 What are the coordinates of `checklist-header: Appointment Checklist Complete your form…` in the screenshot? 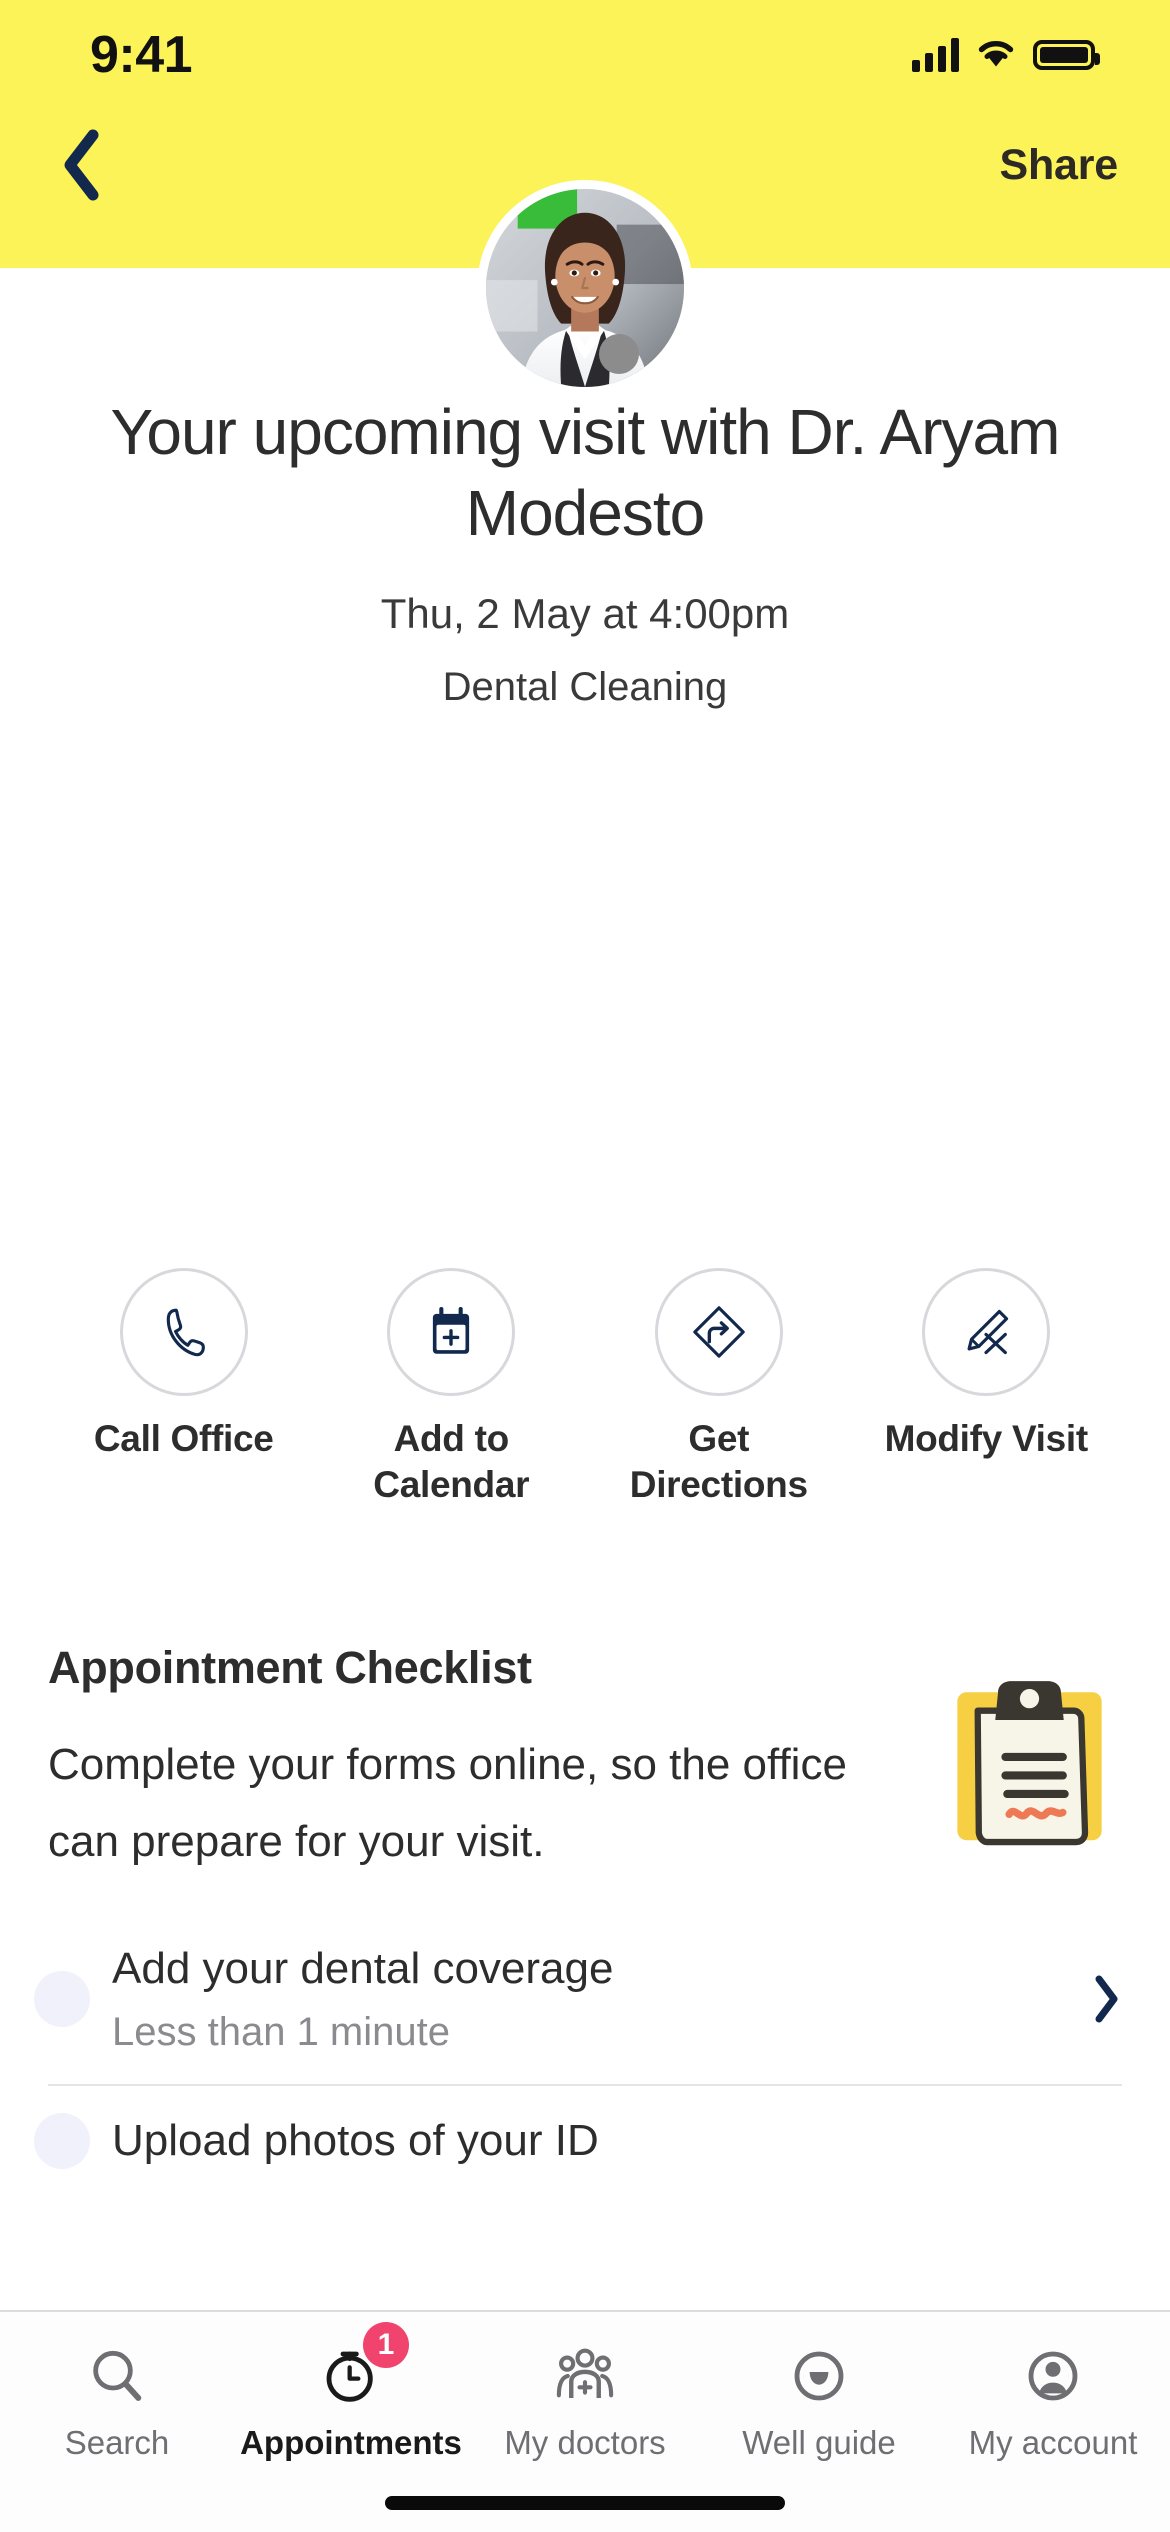 It's located at (585, 1760).